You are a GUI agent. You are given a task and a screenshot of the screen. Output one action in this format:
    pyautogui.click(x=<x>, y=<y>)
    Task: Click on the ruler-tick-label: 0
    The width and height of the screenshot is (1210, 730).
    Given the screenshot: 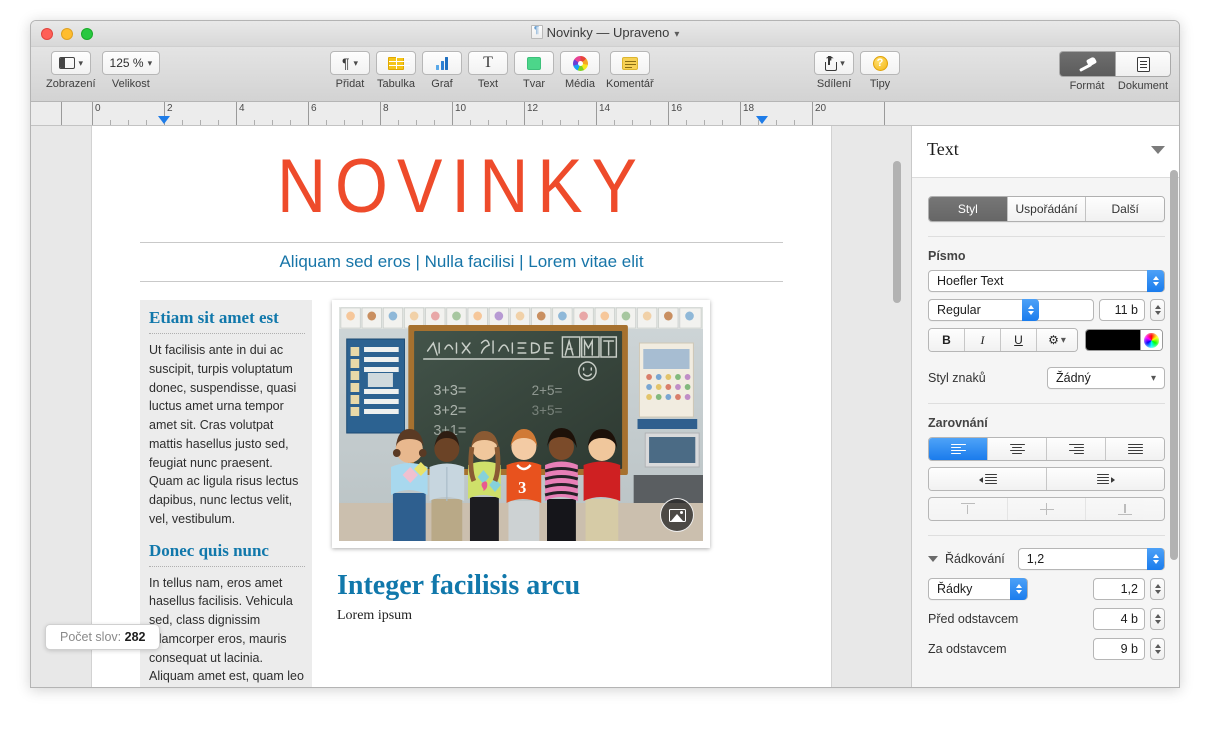 What is the action you would take?
    pyautogui.click(x=98, y=108)
    